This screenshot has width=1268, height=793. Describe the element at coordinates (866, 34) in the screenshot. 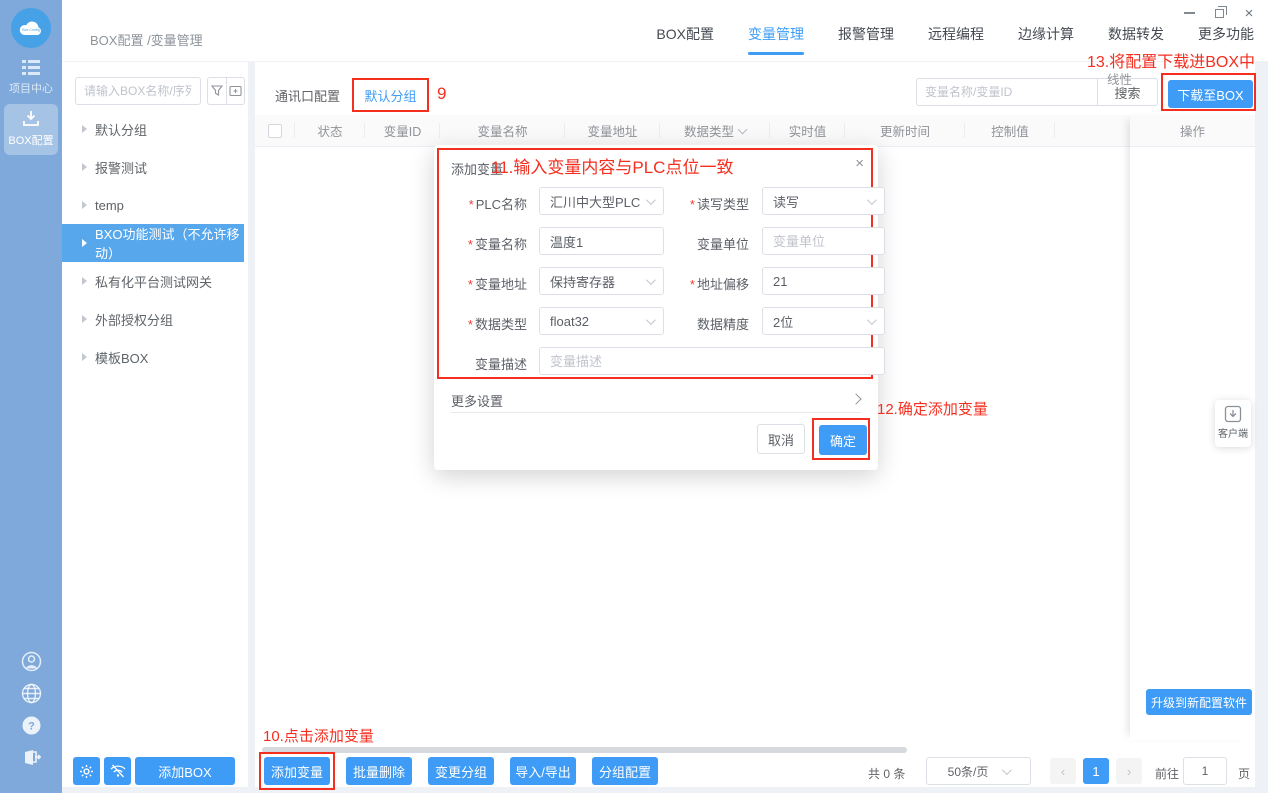

I see `nav-alarm-mgmt: 报警管理` at that location.